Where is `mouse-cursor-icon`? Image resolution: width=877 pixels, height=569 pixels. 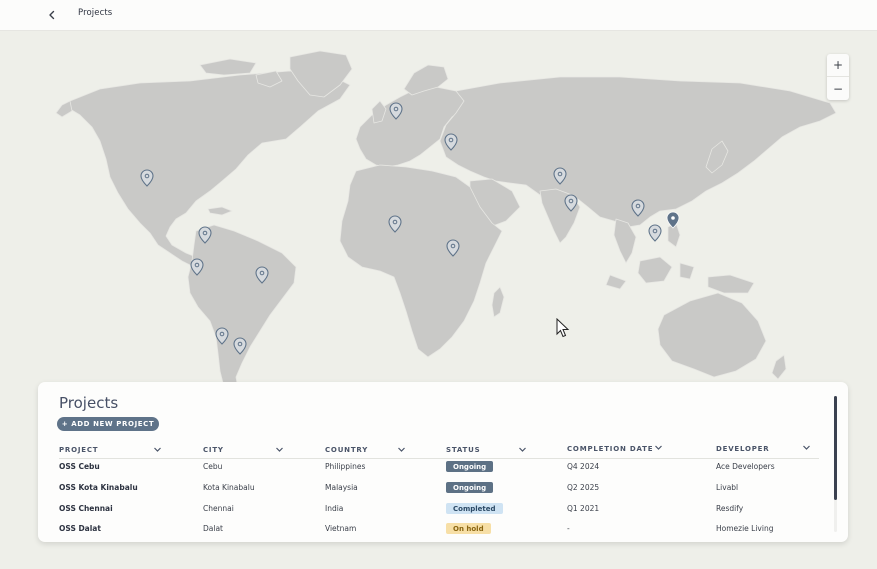
mouse-cursor-icon is located at coordinates (563, 328).